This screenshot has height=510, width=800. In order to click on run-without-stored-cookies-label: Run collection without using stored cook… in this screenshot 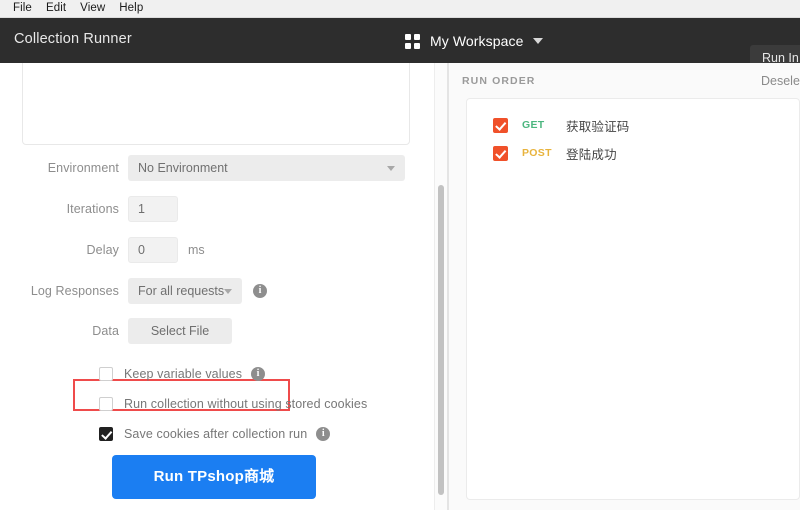, I will do `click(246, 404)`.